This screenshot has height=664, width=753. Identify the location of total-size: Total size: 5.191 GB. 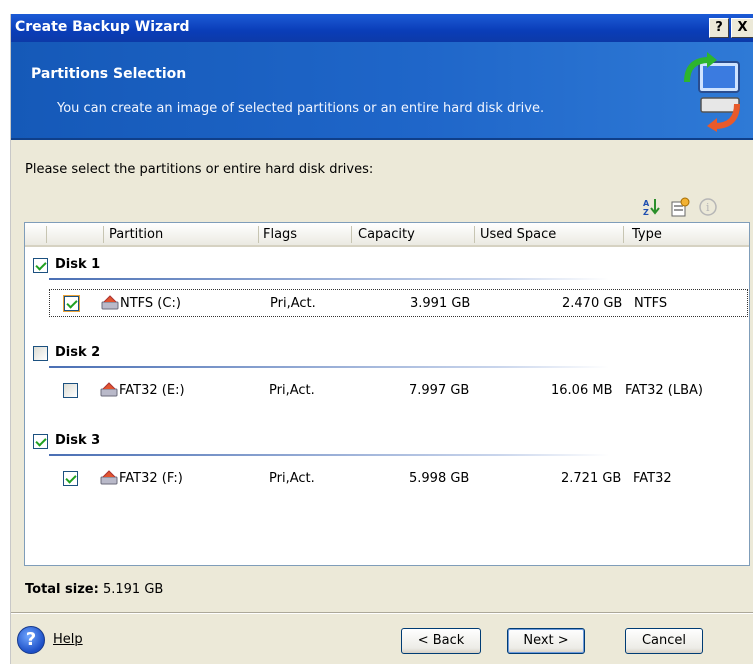
(94, 589).